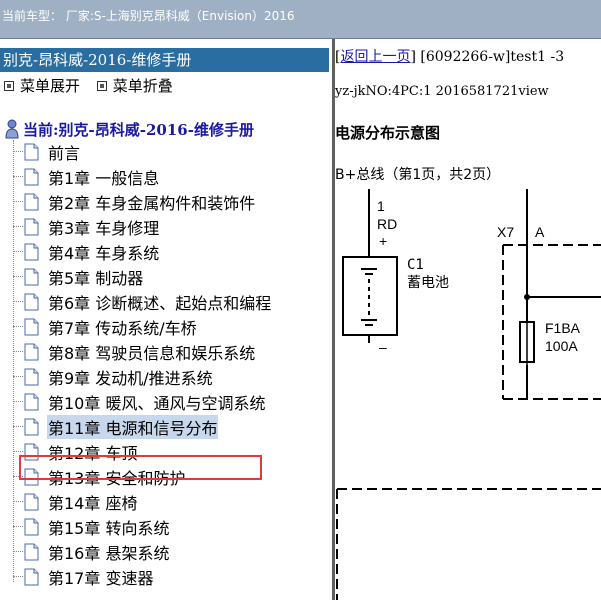 This screenshot has width=601, height=600. I want to click on chapter-label: 第1章 一般信息, so click(104, 178).